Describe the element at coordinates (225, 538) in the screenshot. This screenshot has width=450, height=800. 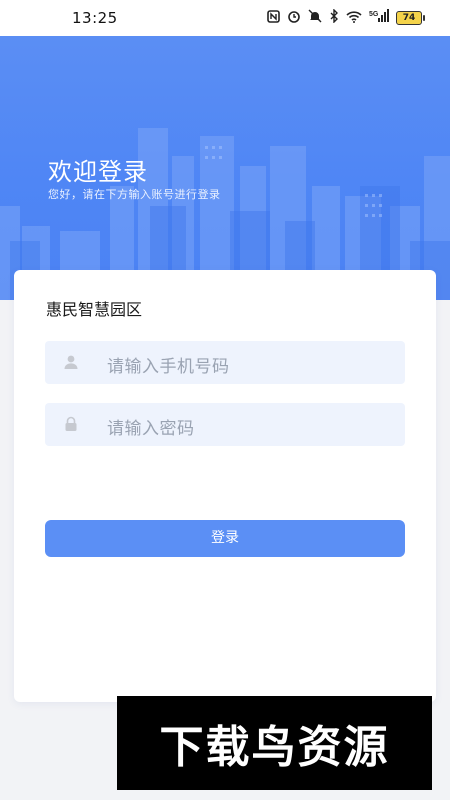
I see `login-button: 登录` at that location.